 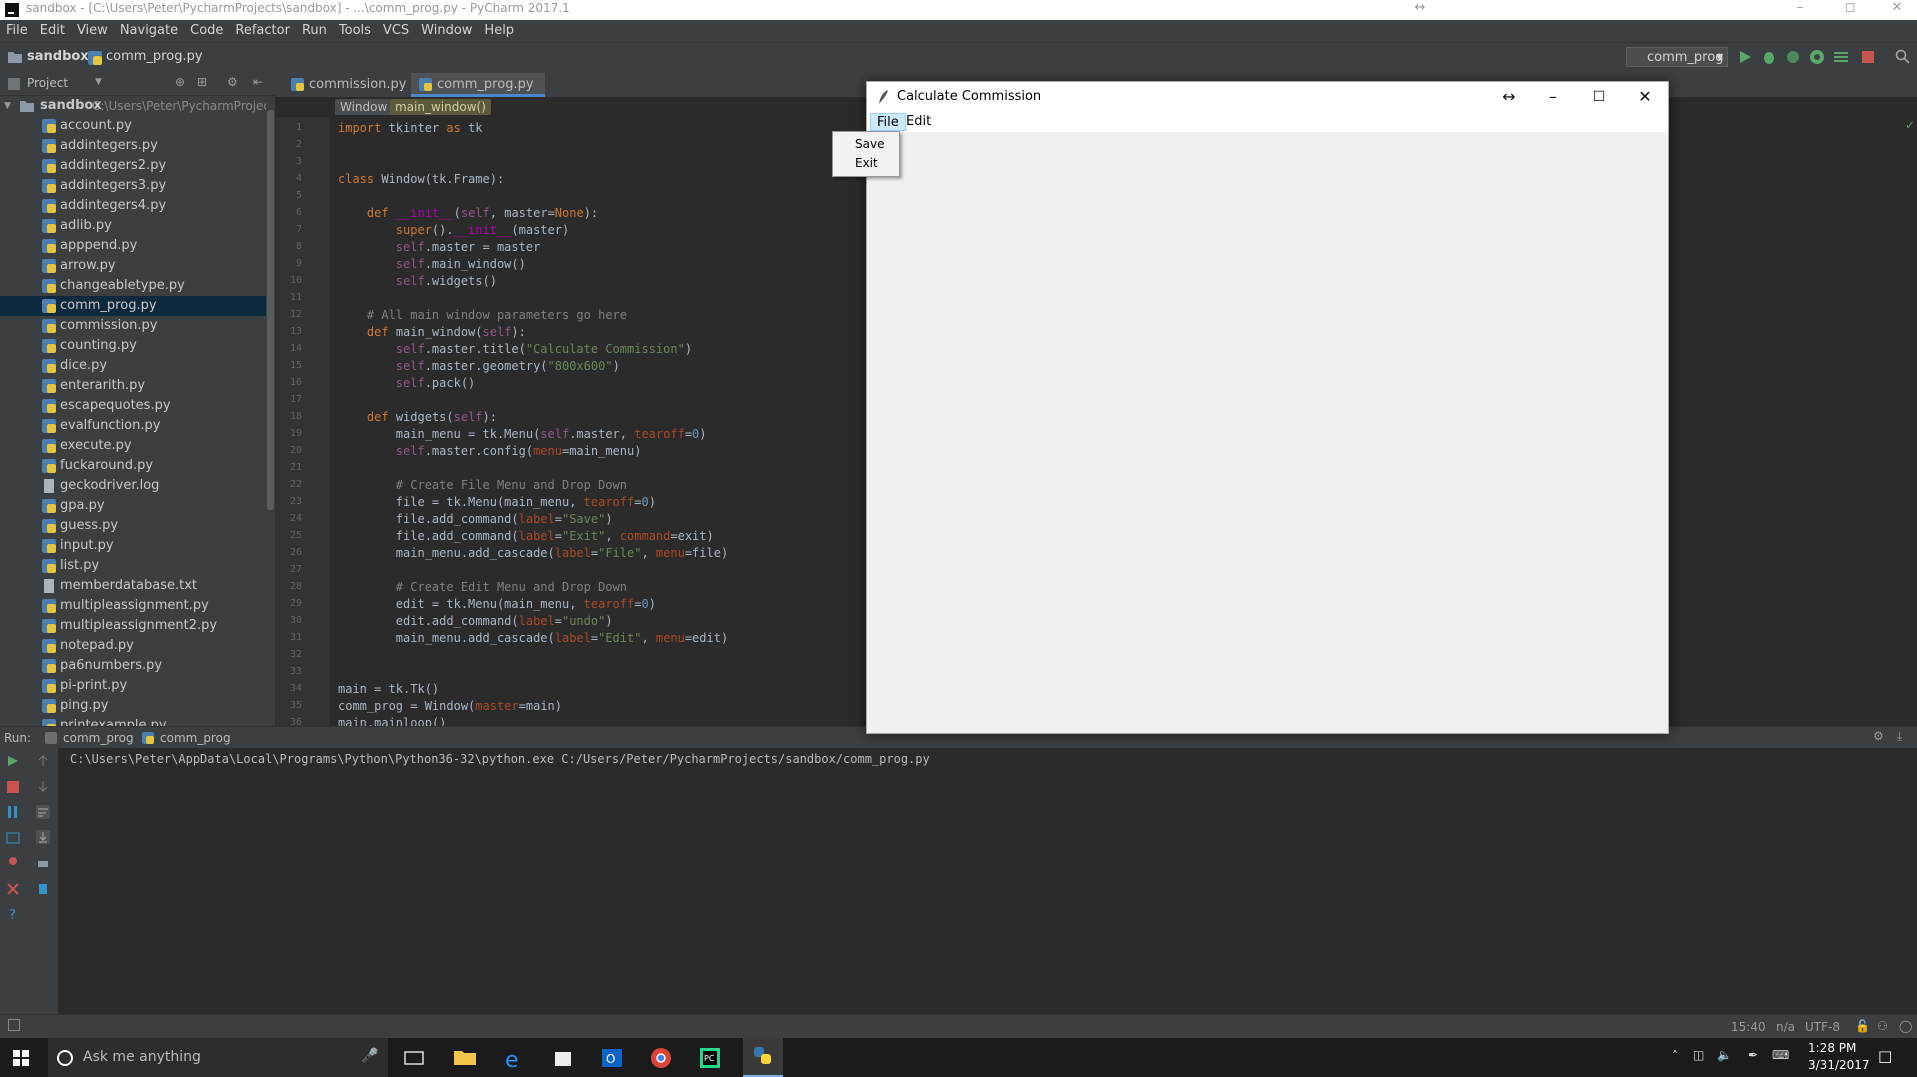 I want to click on gear-icon: ⚙, so click(x=232, y=82).